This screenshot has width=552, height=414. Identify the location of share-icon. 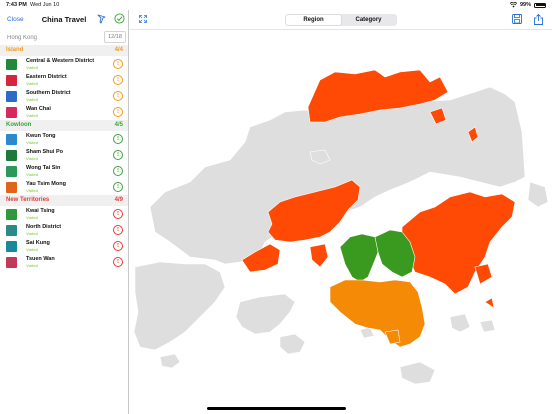
(538, 19).